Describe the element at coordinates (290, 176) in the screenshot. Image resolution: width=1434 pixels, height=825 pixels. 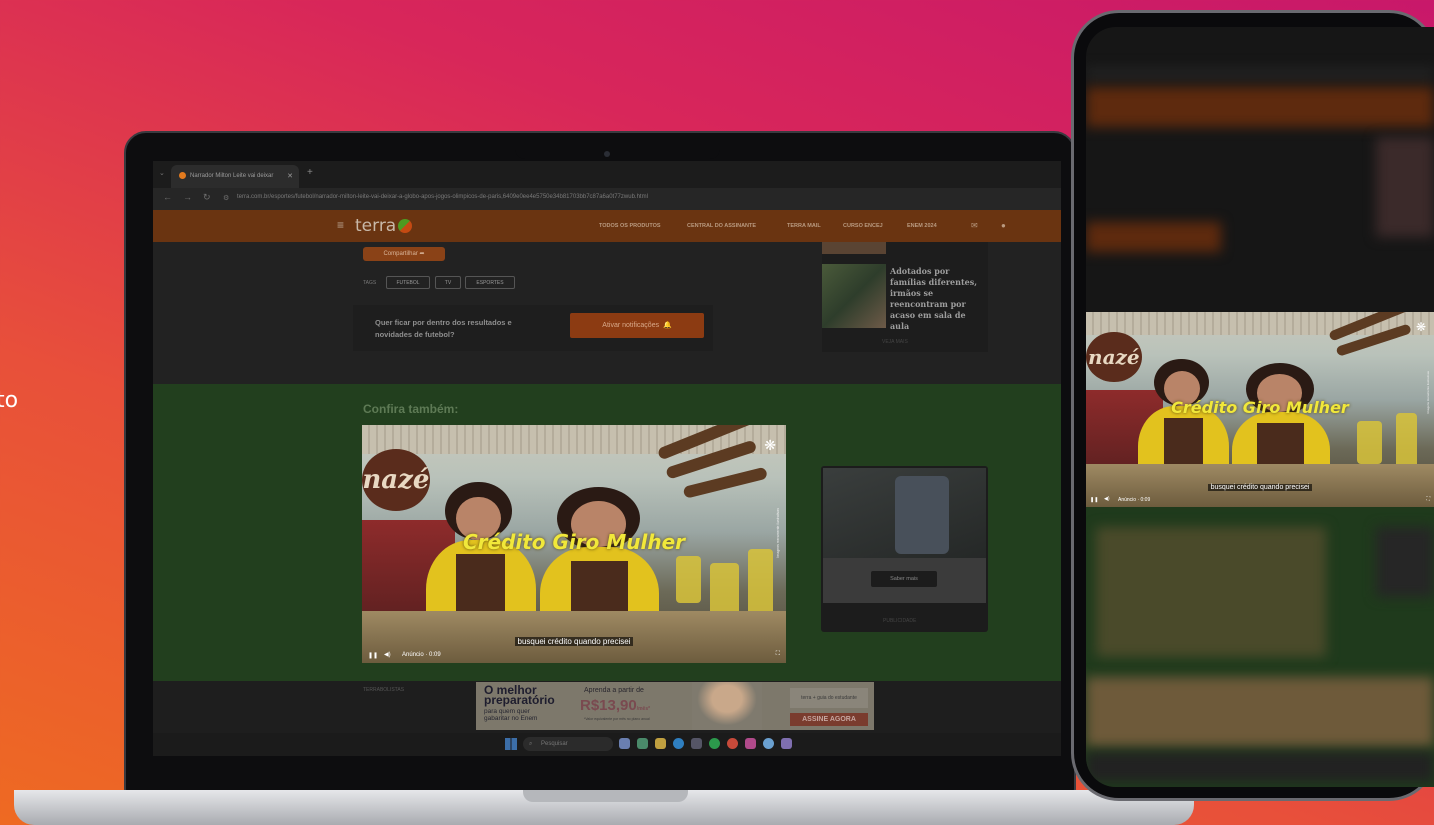
I see `close-icon: ✕` at that location.